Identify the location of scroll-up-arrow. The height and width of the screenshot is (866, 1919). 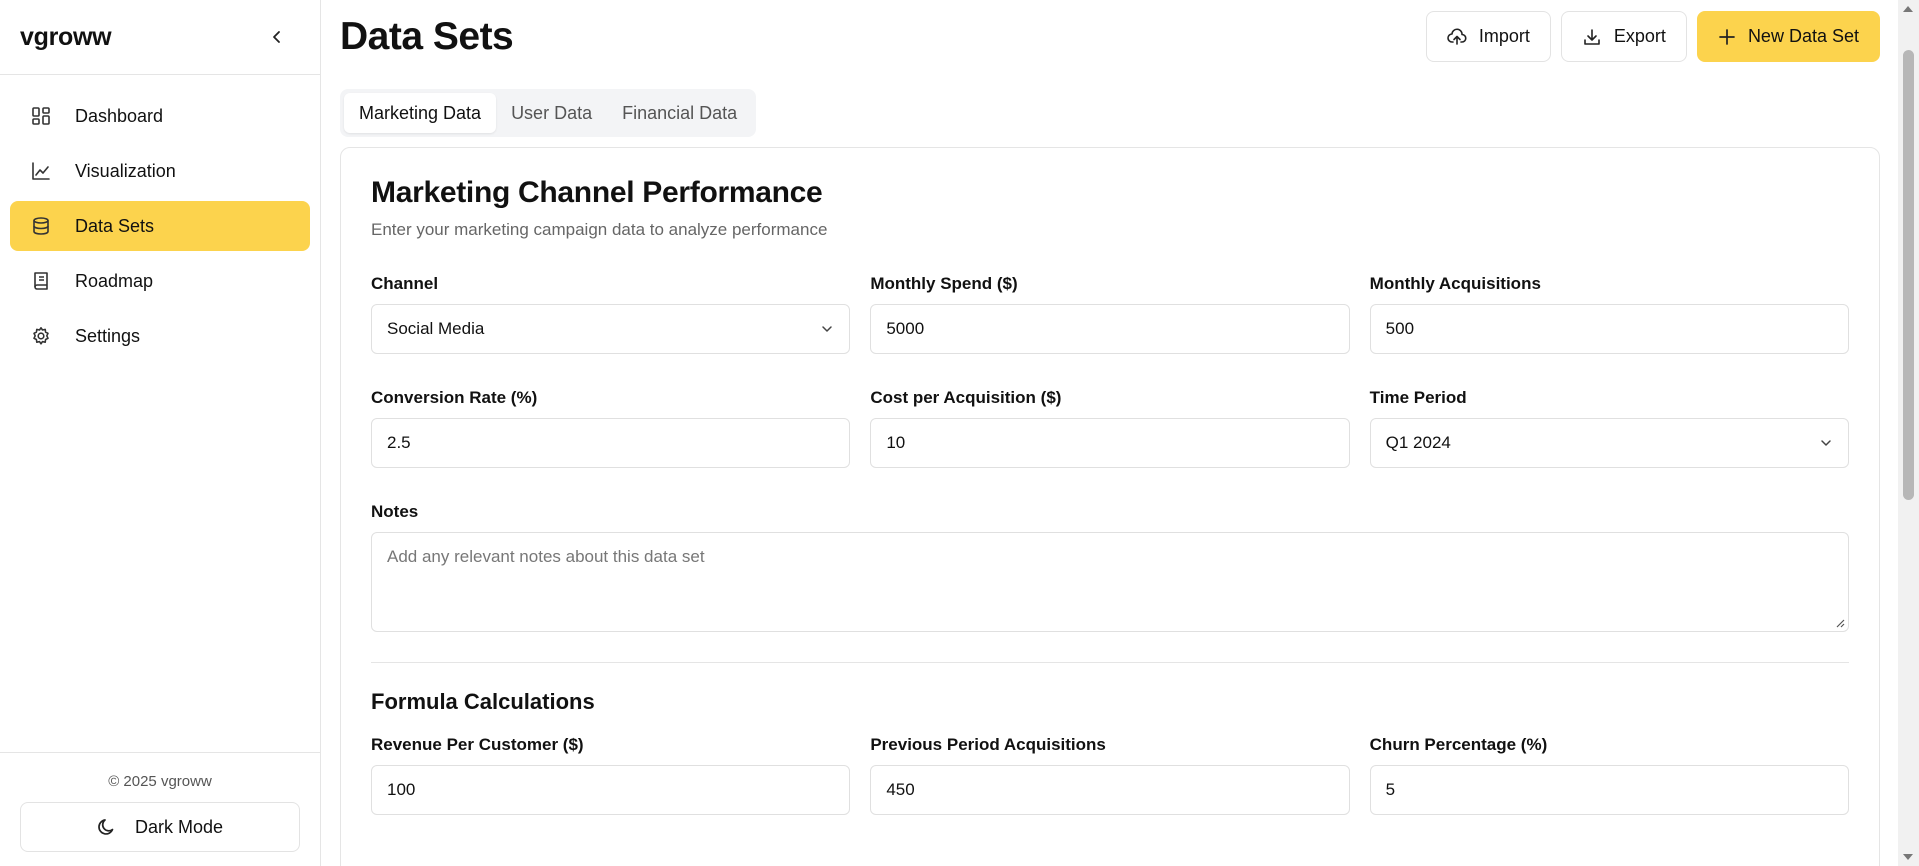
(1908, 9).